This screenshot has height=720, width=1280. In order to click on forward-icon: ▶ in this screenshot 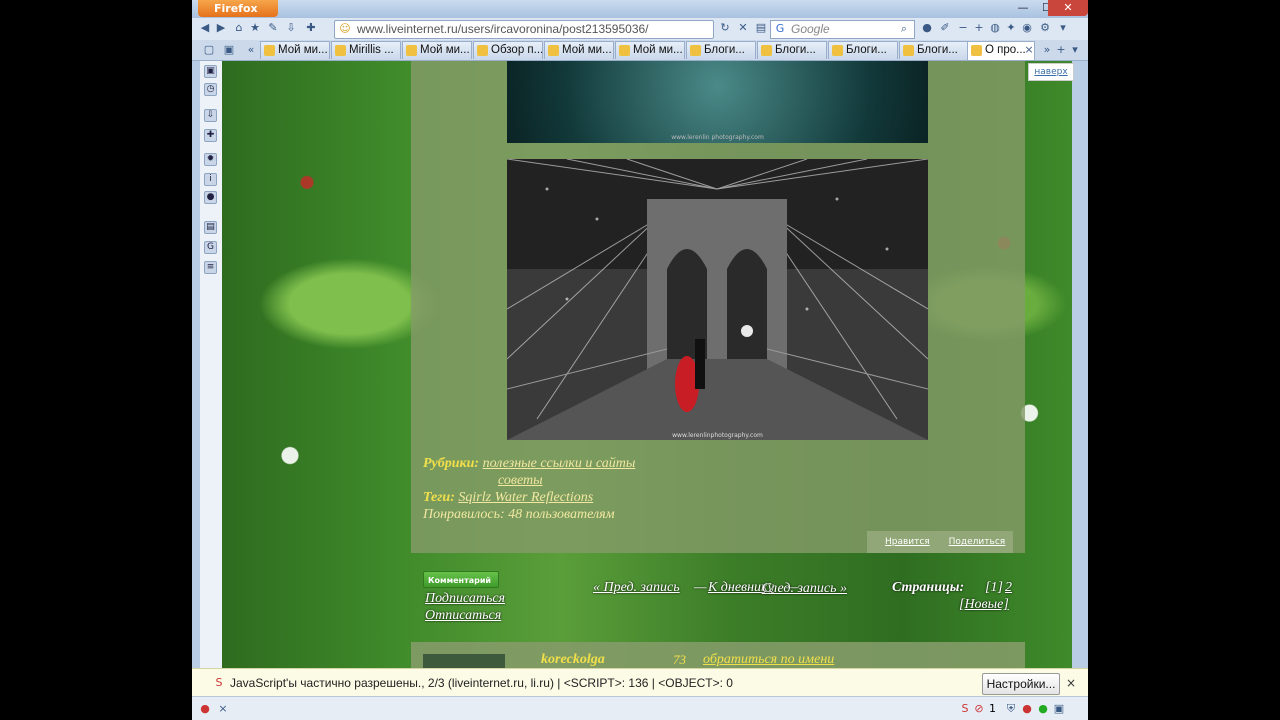, I will do `click(221, 28)`.